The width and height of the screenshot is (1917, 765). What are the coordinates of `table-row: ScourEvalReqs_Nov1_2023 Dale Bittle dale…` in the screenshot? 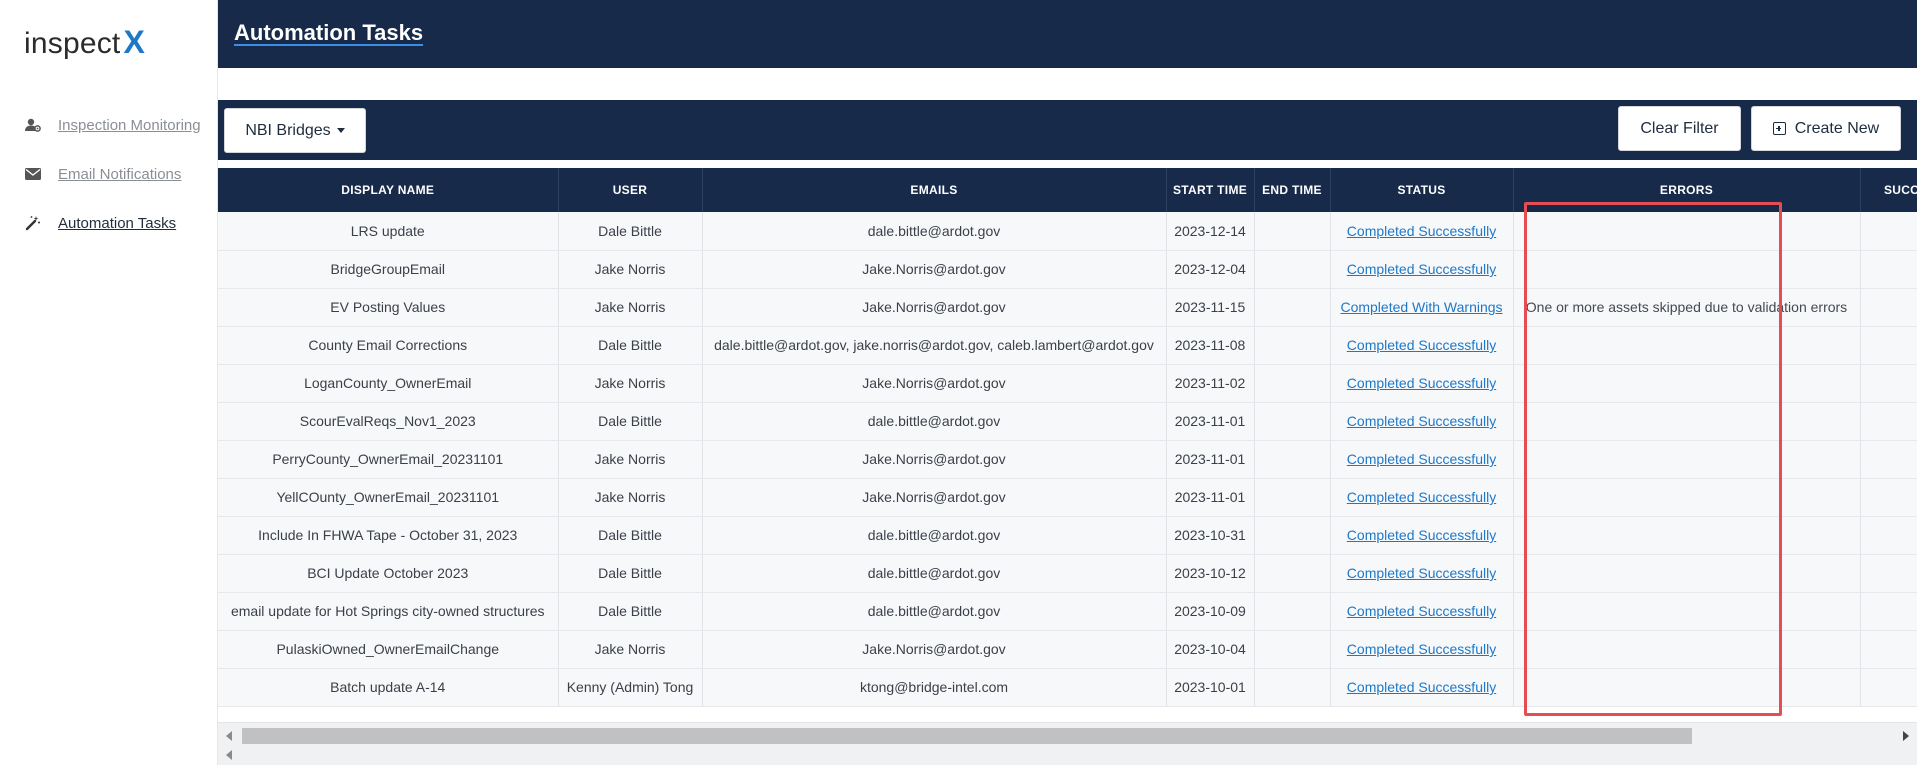 It's located at (1067, 421).